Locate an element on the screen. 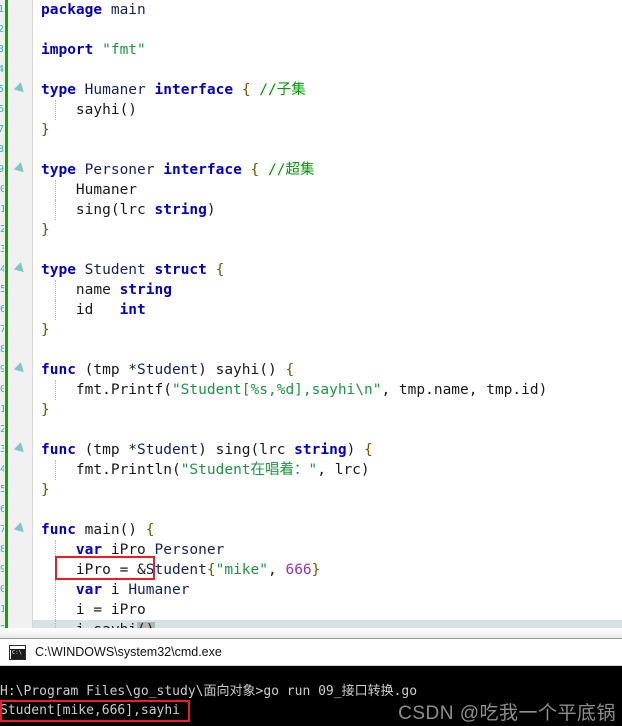 The height and width of the screenshot is (726, 622). code-line: type Student struct { is located at coordinates (317, 270).